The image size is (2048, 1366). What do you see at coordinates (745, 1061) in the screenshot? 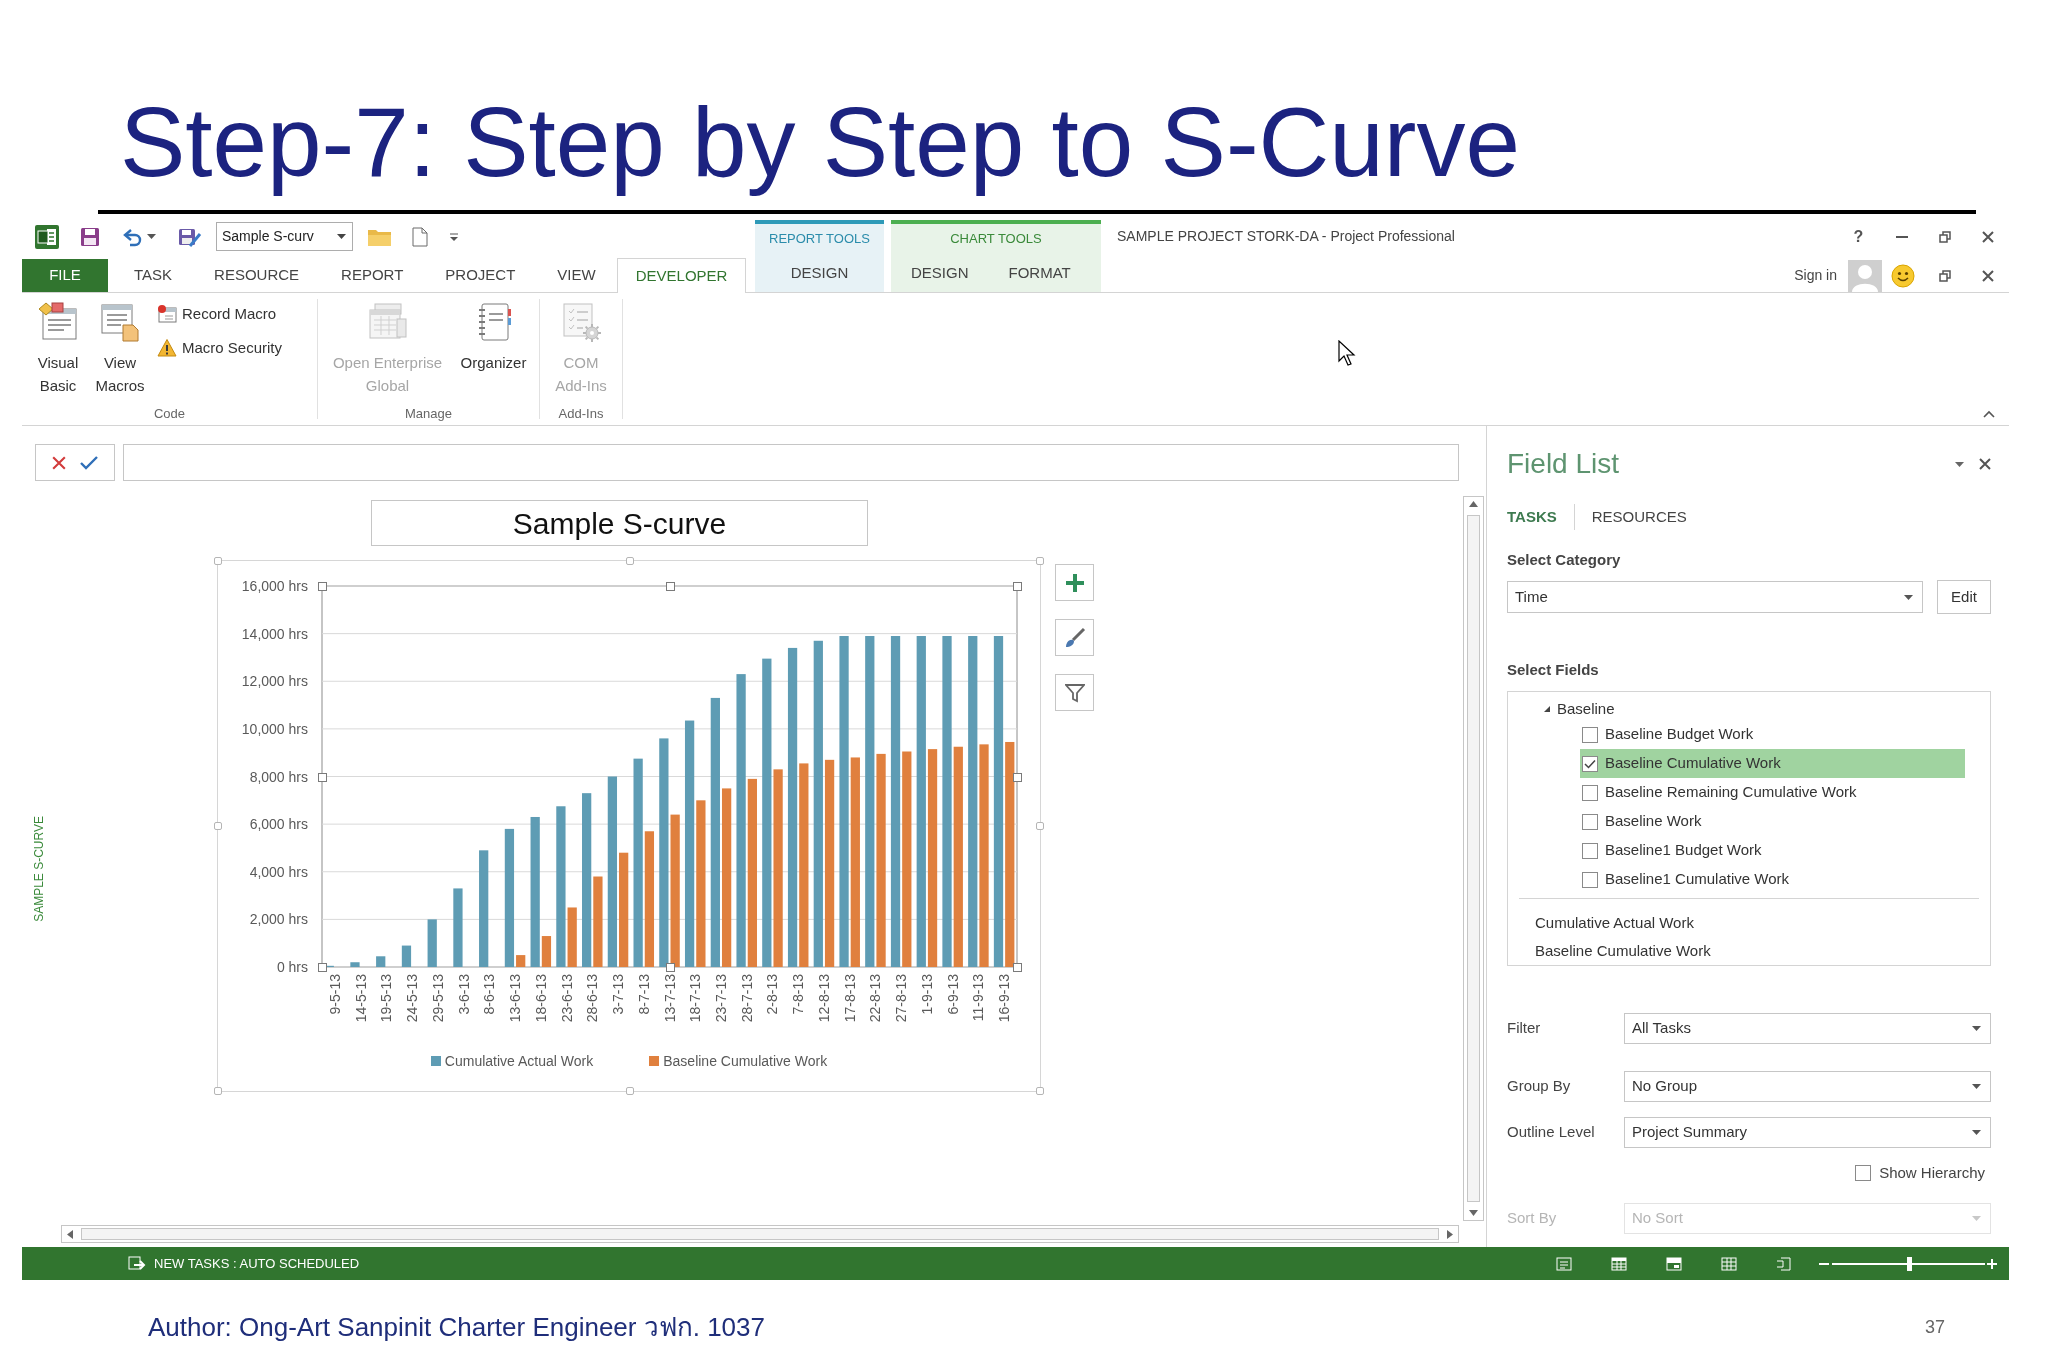
I see `legend-label: Baseline Cumulative Work` at bounding box center [745, 1061].